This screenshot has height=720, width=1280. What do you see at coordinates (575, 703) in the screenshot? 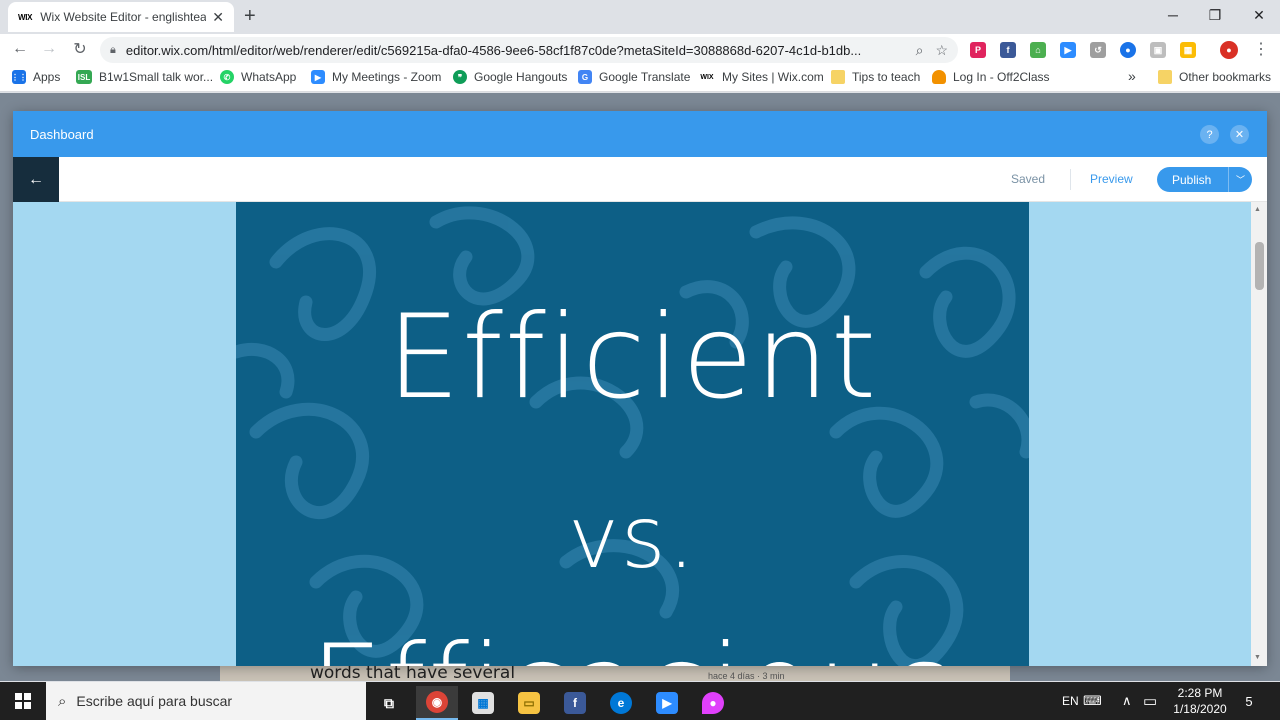
I see `facebook-taskbar-icon: f` at bounding box center [575, 703].